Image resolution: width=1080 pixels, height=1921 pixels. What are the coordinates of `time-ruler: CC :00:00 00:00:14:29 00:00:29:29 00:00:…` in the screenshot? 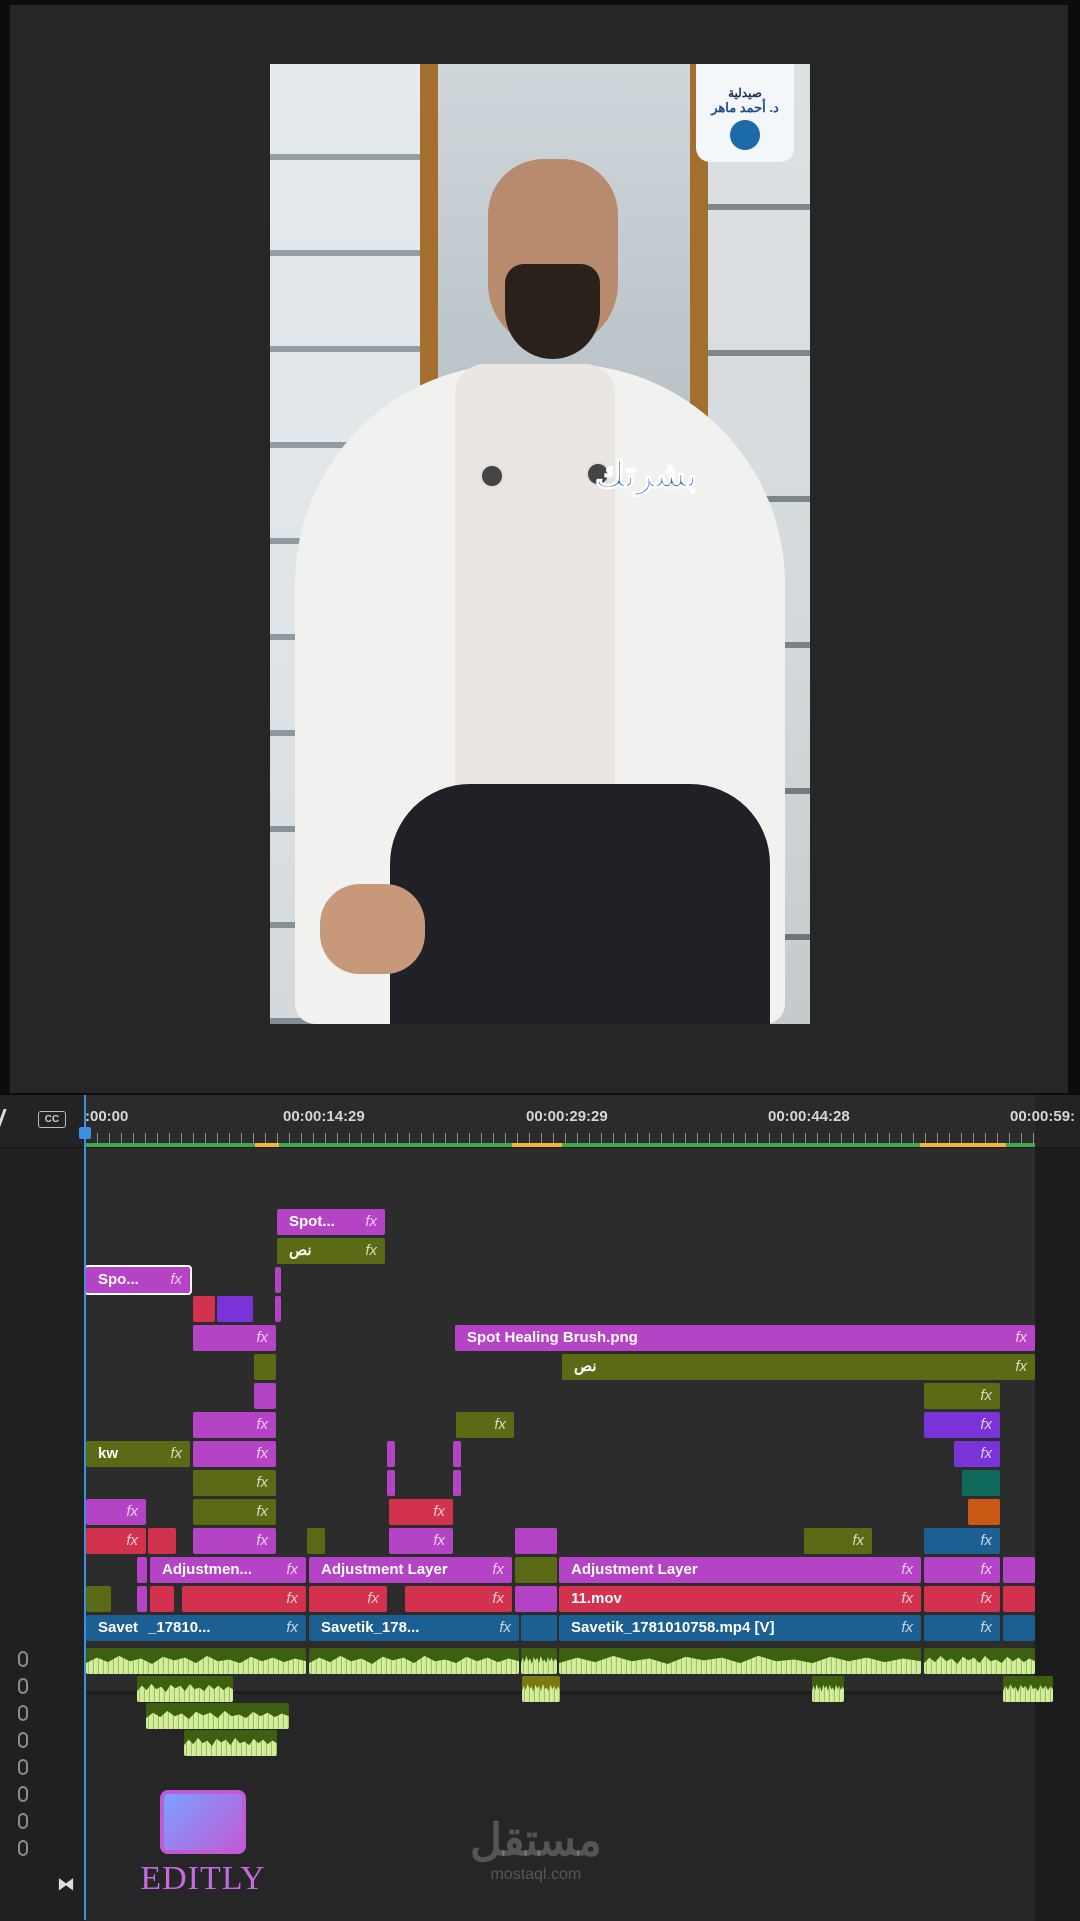 It's located at (540, 1121).